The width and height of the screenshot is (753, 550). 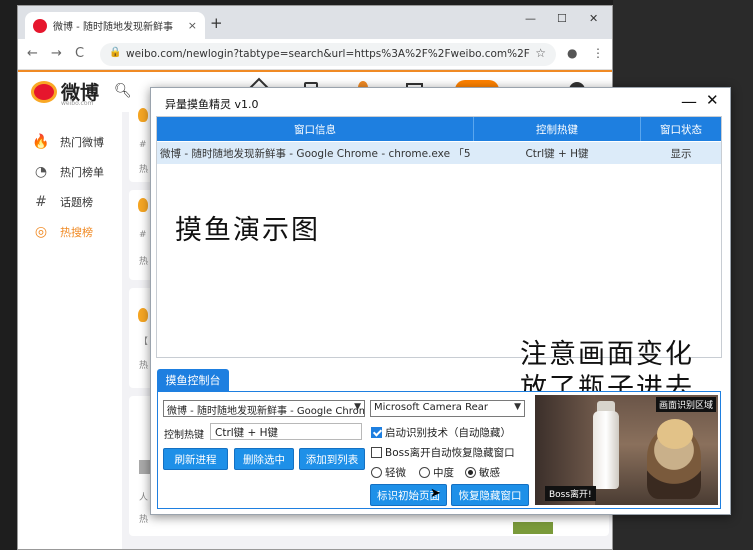 I want to click on grid-header: 窗口信息 控制热键 窗口状态, so click(x=439, y=129).